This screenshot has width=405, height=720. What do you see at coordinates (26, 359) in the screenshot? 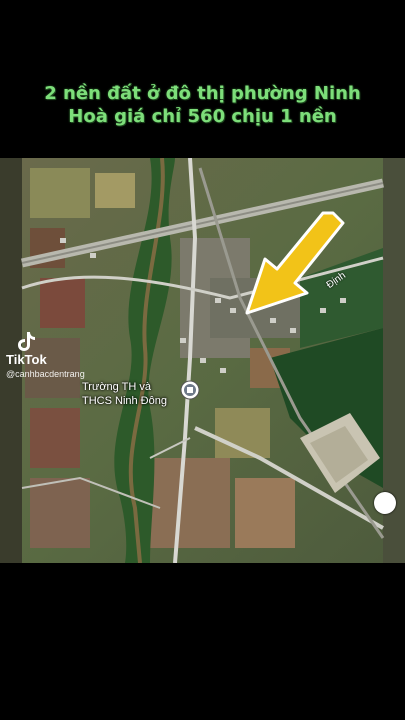
I see `tiktok-brand: TikTok` at bounding box center [26, 359].